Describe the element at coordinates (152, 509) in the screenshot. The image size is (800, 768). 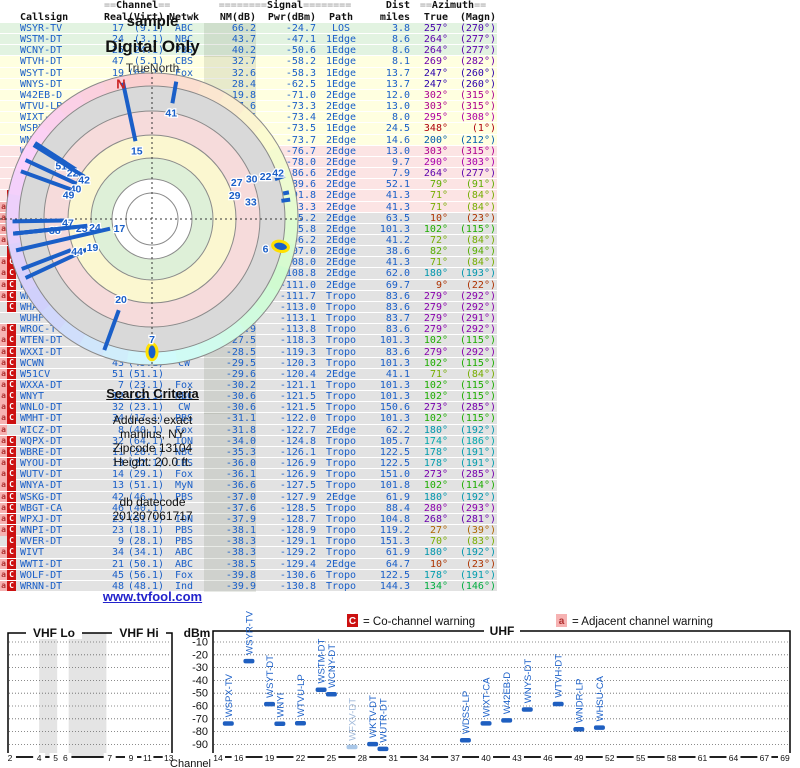
I see `db-datecode: db datecode 201207061717` at that location.